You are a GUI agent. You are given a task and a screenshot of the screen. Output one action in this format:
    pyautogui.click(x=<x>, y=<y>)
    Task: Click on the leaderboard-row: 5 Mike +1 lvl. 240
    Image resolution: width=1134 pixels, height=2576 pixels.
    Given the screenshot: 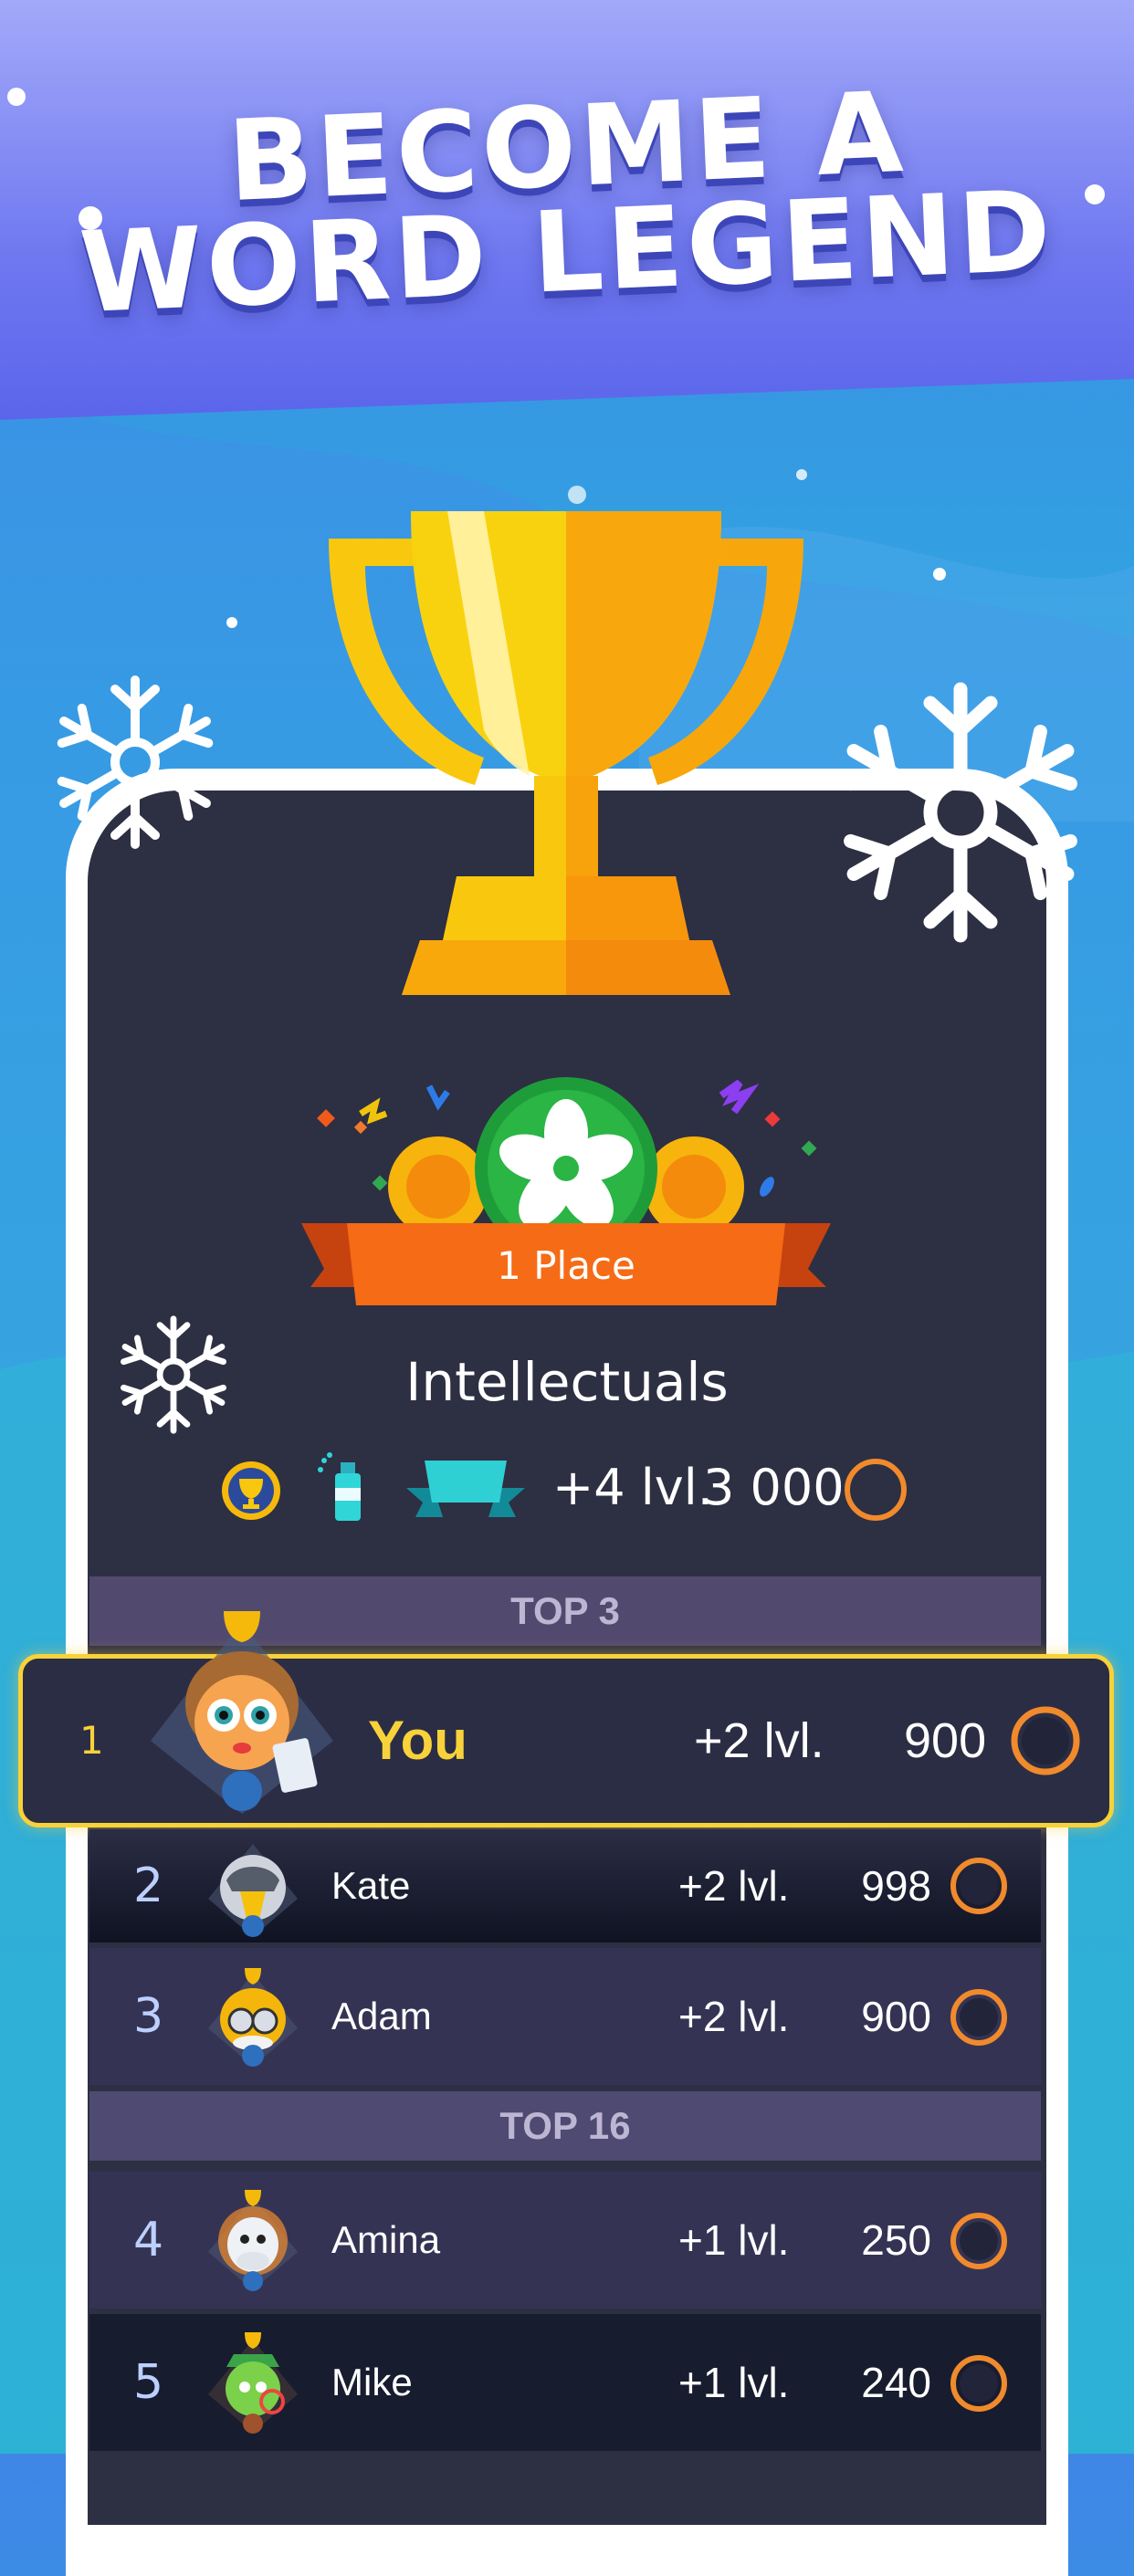 What is the action you would take?
    pyautogui.click(x=565, y=2383)
    